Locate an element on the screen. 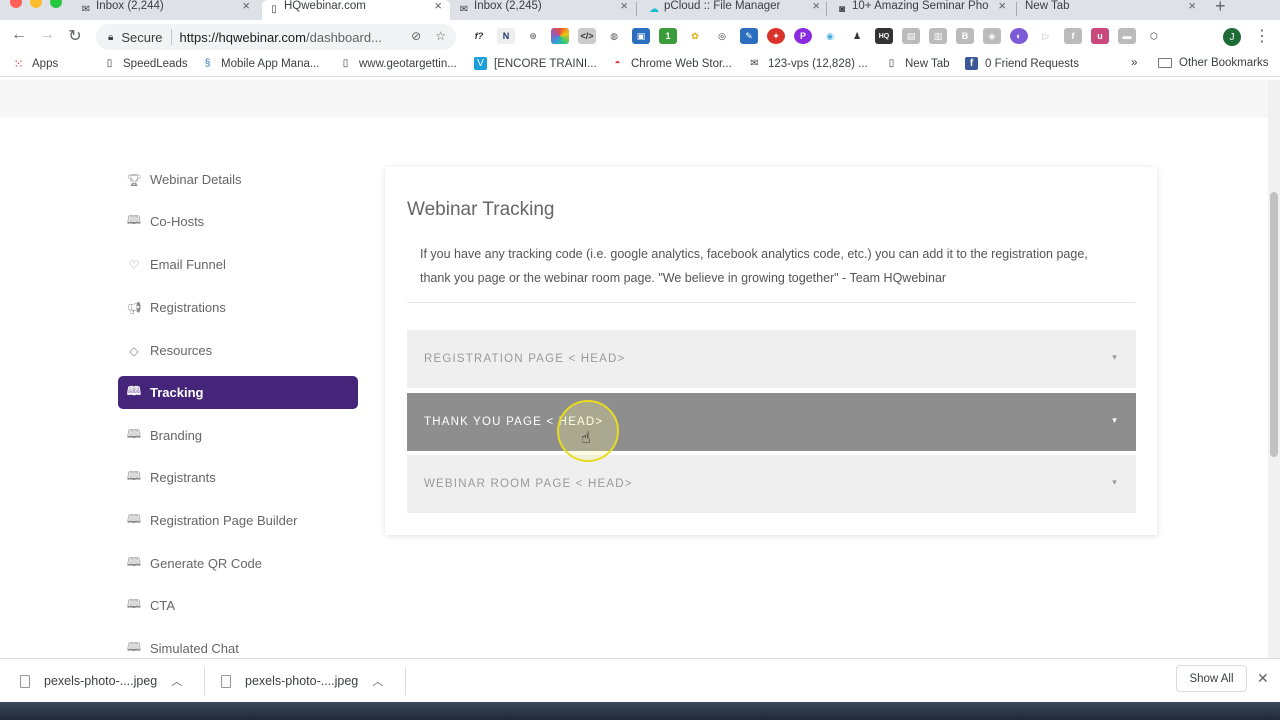 This screenshot has width=1280, height=720. show-all-downloads-button: Show All is located at coordinates (1211, 678).